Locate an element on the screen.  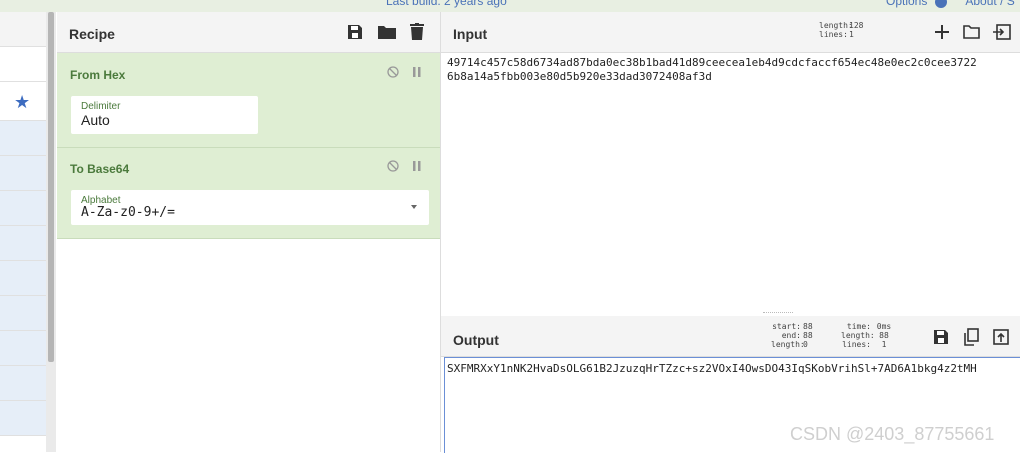
output-stat-values-2: 0ms 88 1 is located at coordinates (884, 335).